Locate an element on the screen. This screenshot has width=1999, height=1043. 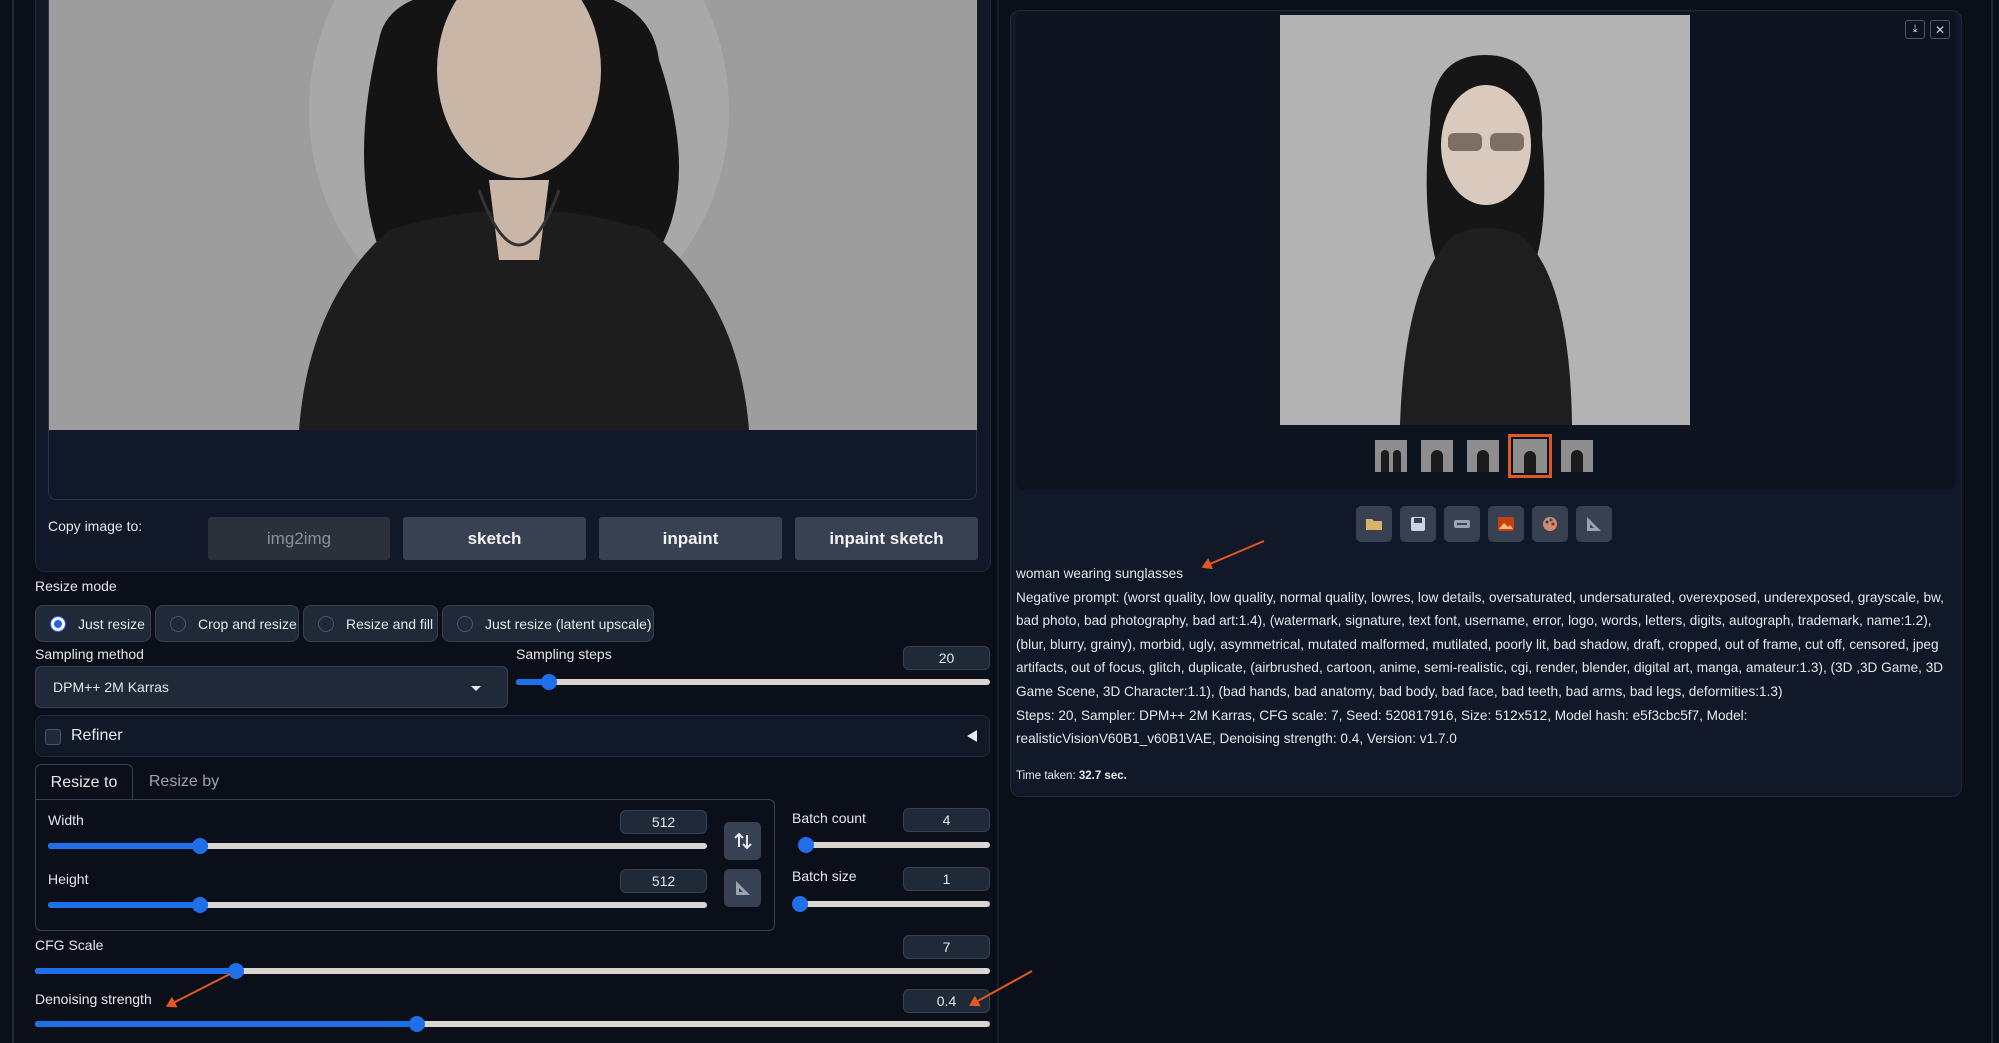
detect-size-button is located at coordinates (742, 888).